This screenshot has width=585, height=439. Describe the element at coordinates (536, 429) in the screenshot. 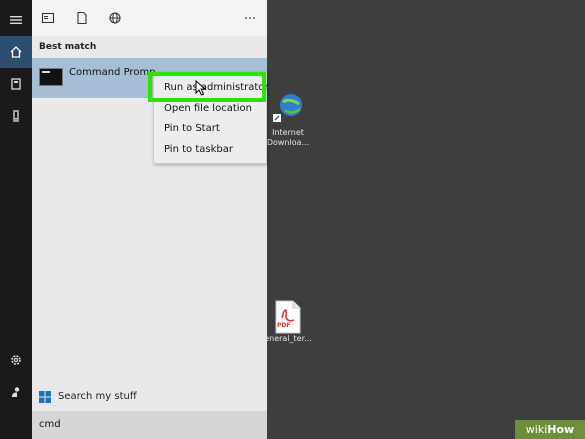

I see `watermark-prefix: wiki` at that location.